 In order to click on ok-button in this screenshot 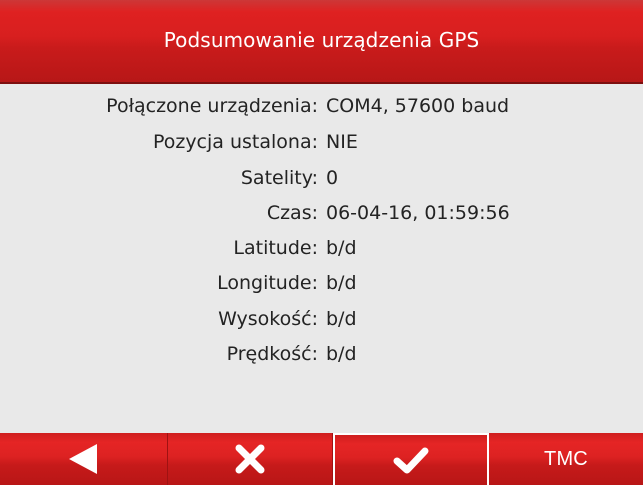, I will do `click(411, 459)`.